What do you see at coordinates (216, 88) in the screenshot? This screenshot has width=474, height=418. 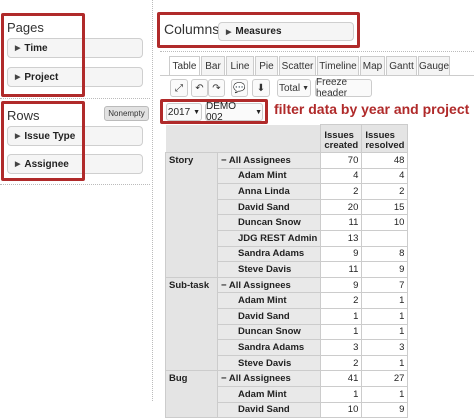 I see `redo-icon: ↷` at bounding box center [216, 88].